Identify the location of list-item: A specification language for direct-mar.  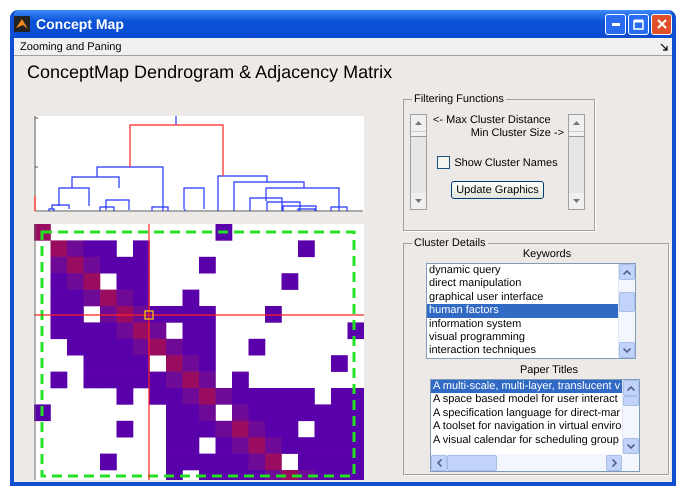
(526, 413).